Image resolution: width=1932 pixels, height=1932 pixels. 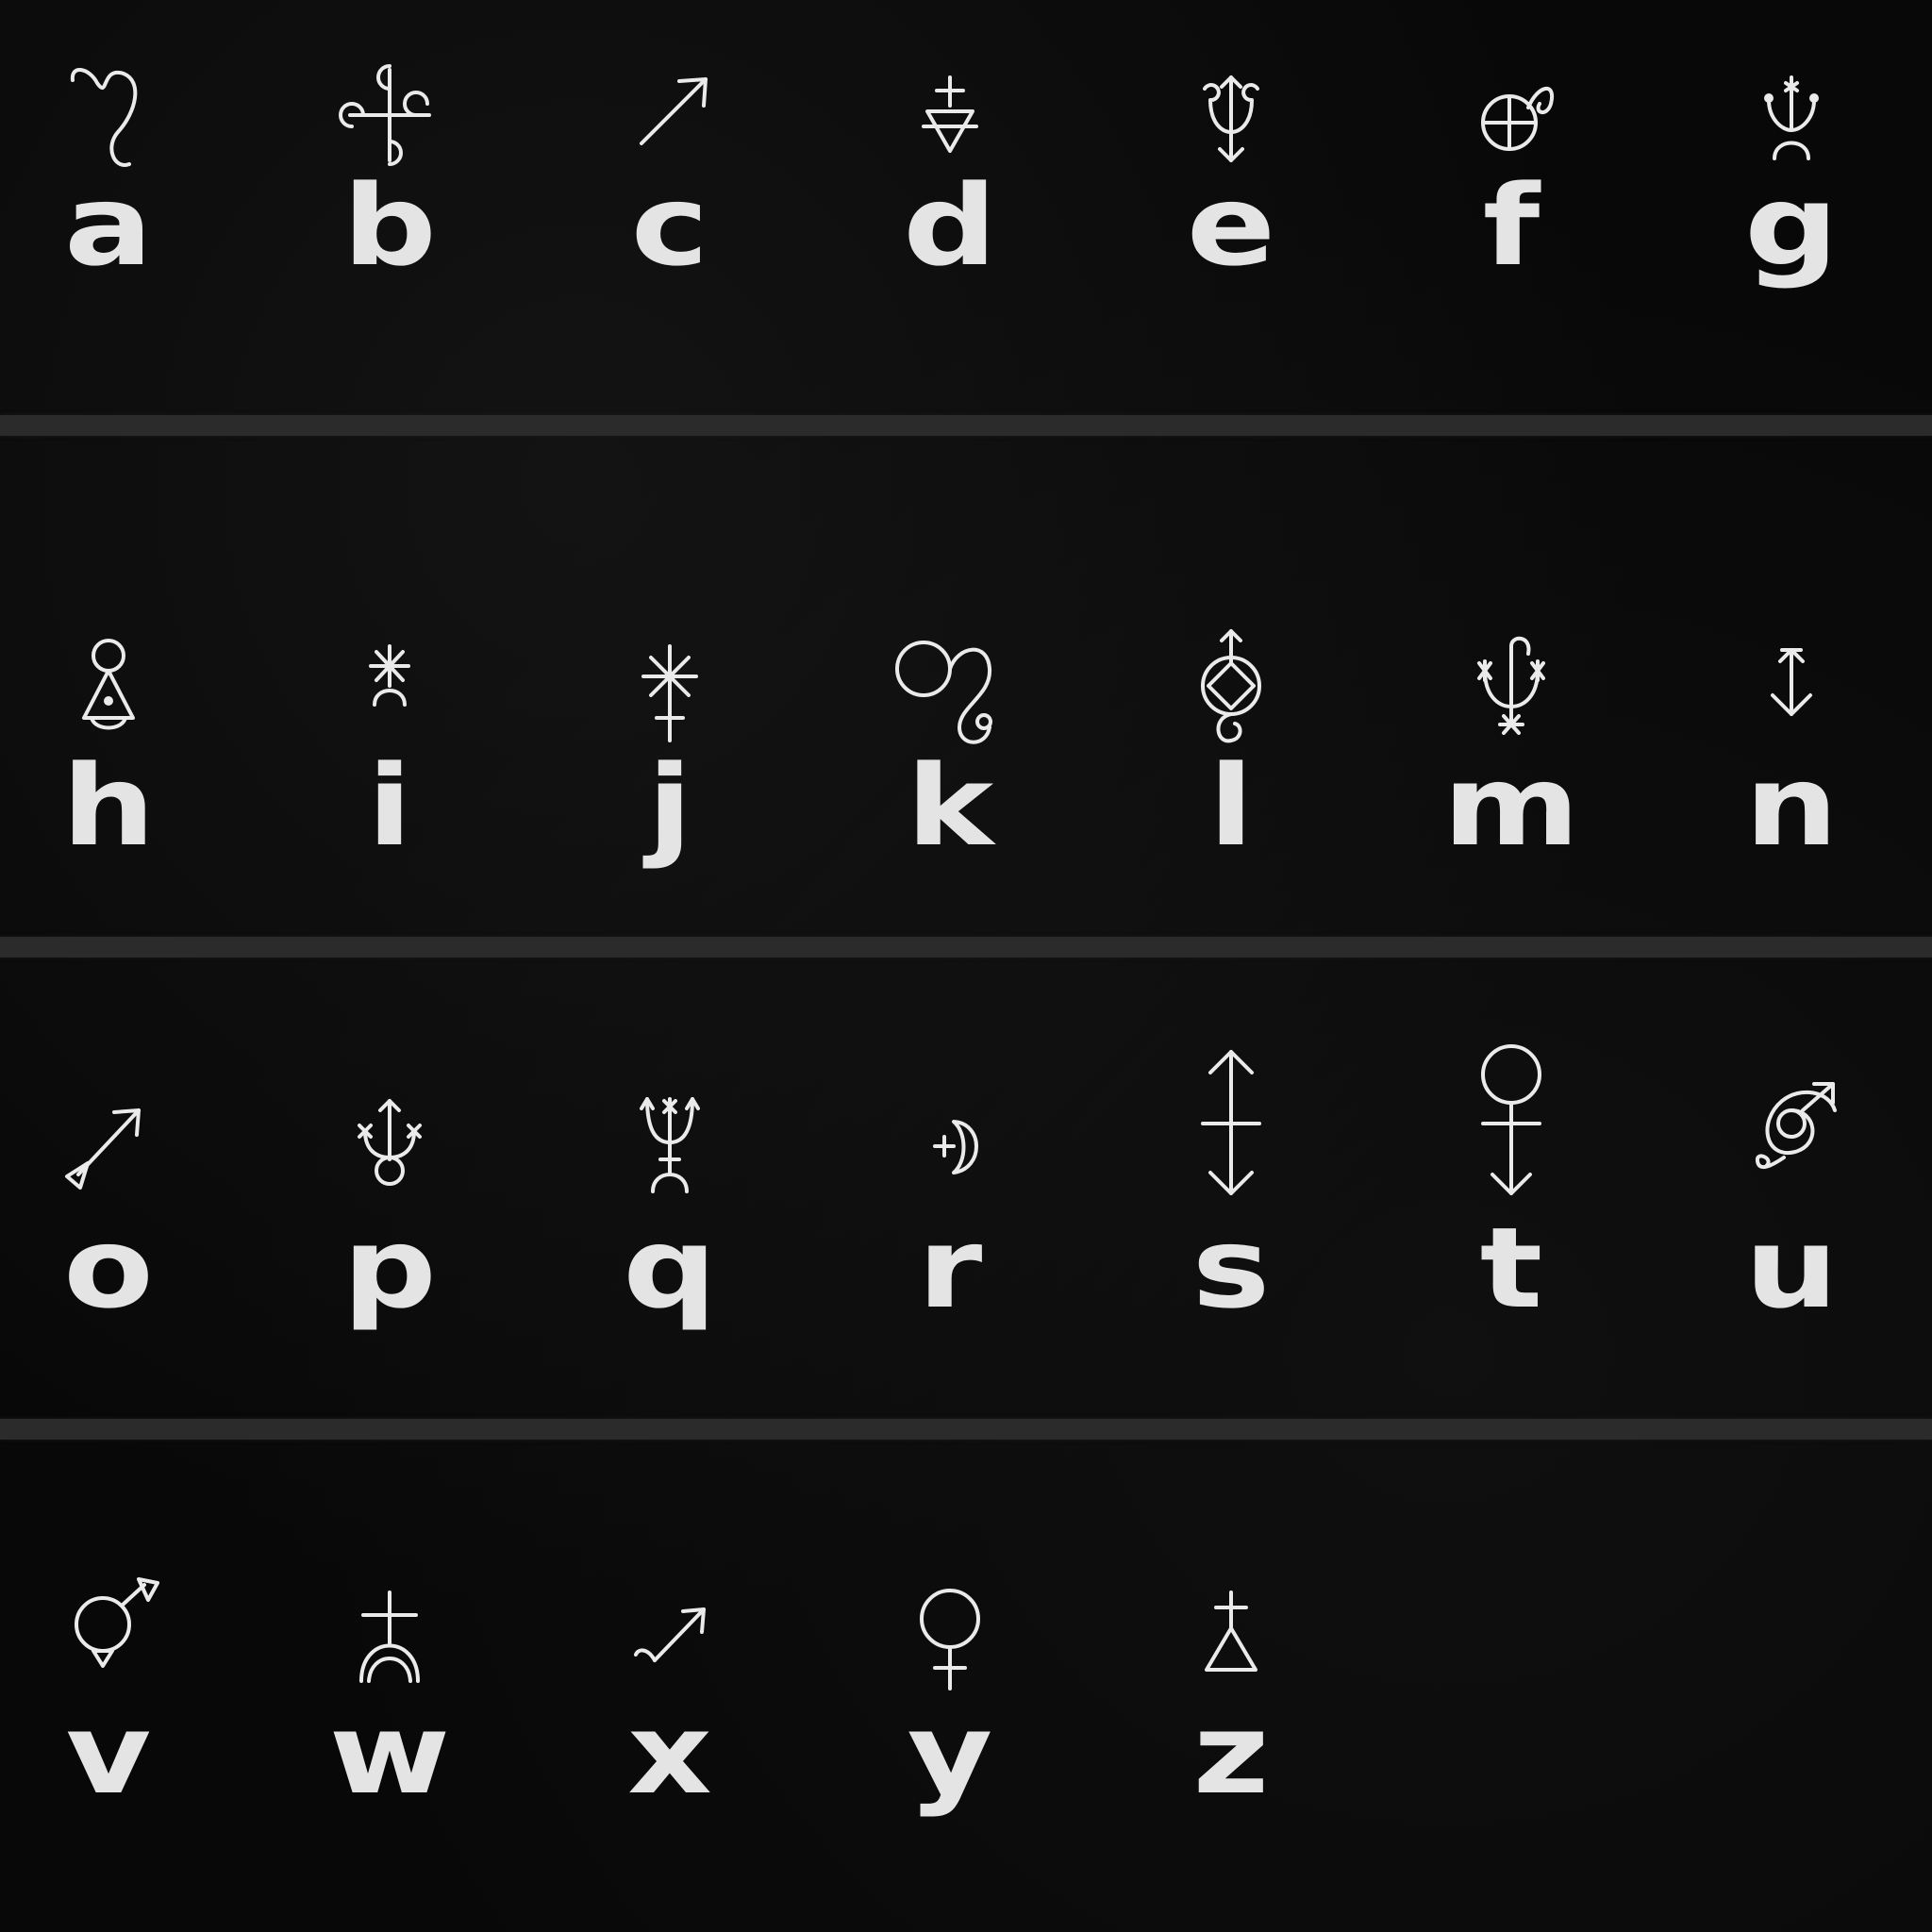 I want to click on symbol-cell-z: z, so click(x=1231, y=1699).